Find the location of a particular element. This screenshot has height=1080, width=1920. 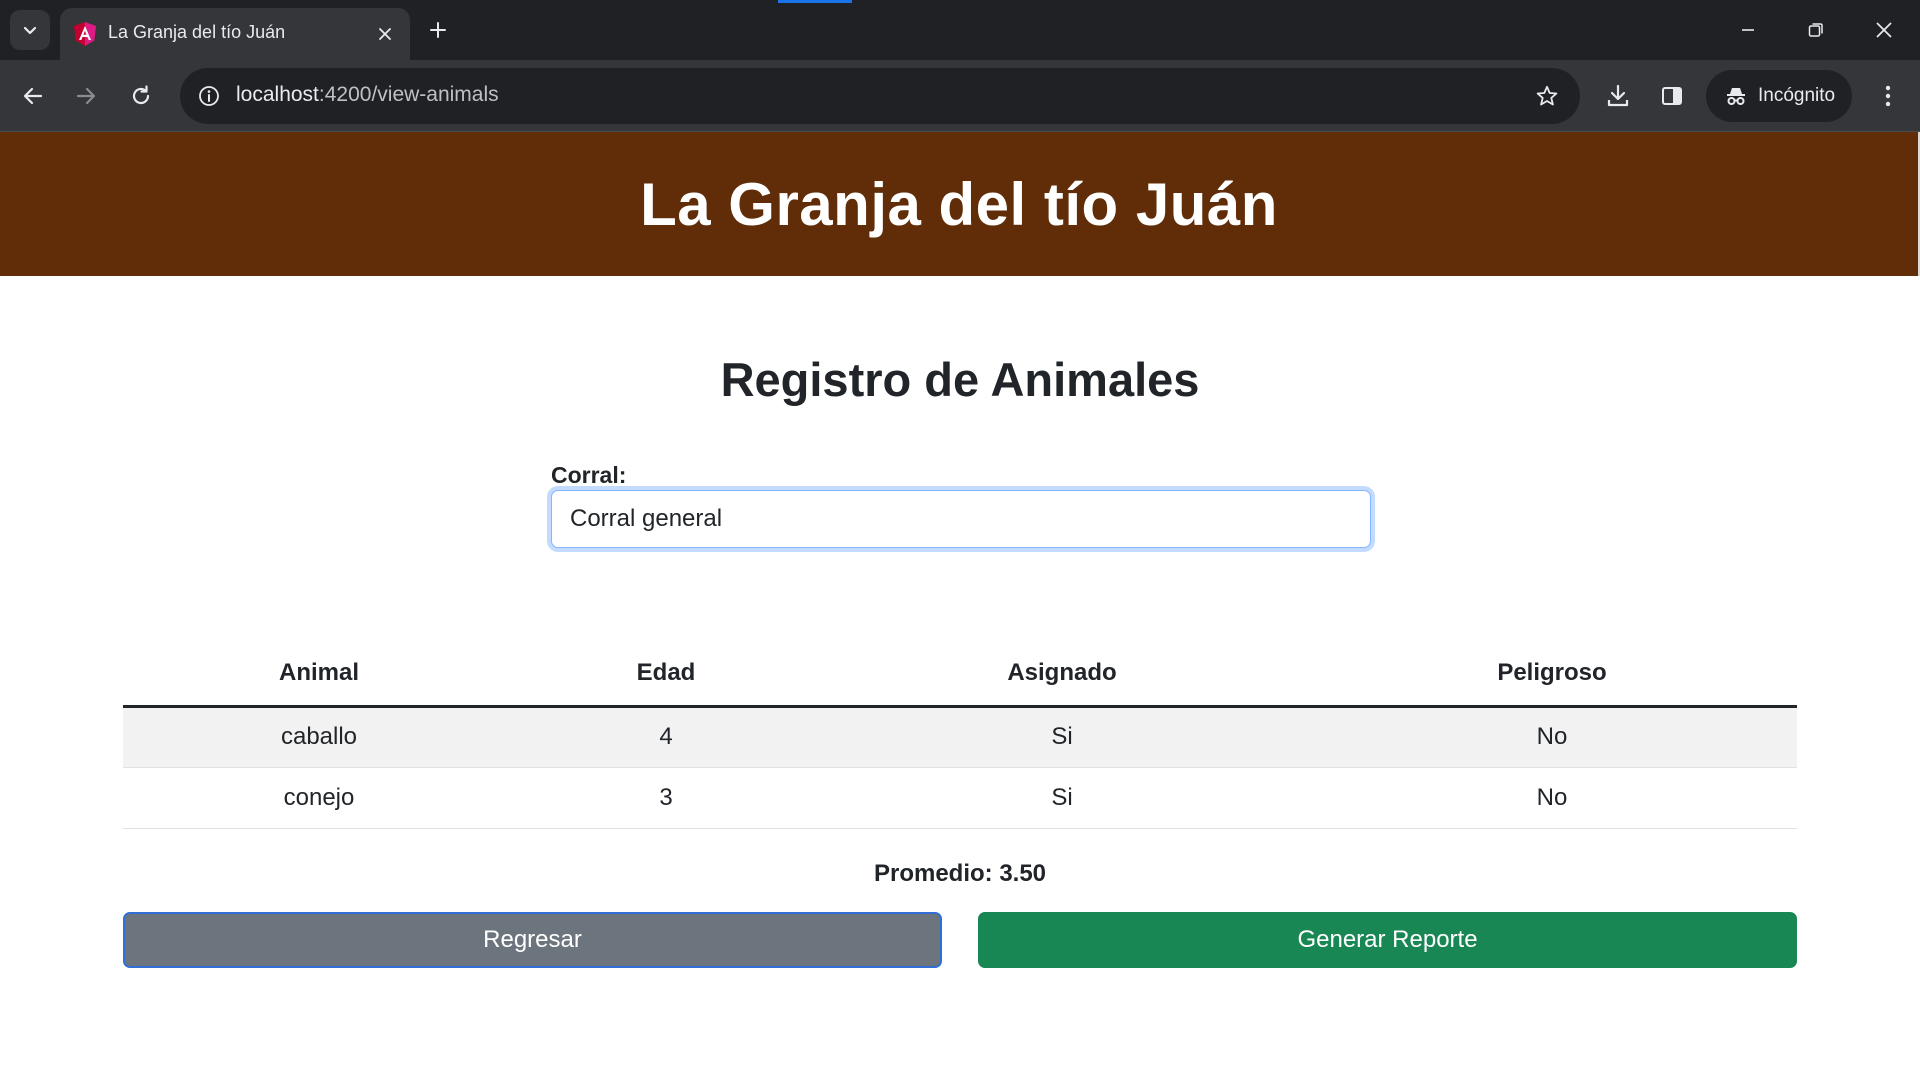

minimize-button is located at coordinates (1748, 30).